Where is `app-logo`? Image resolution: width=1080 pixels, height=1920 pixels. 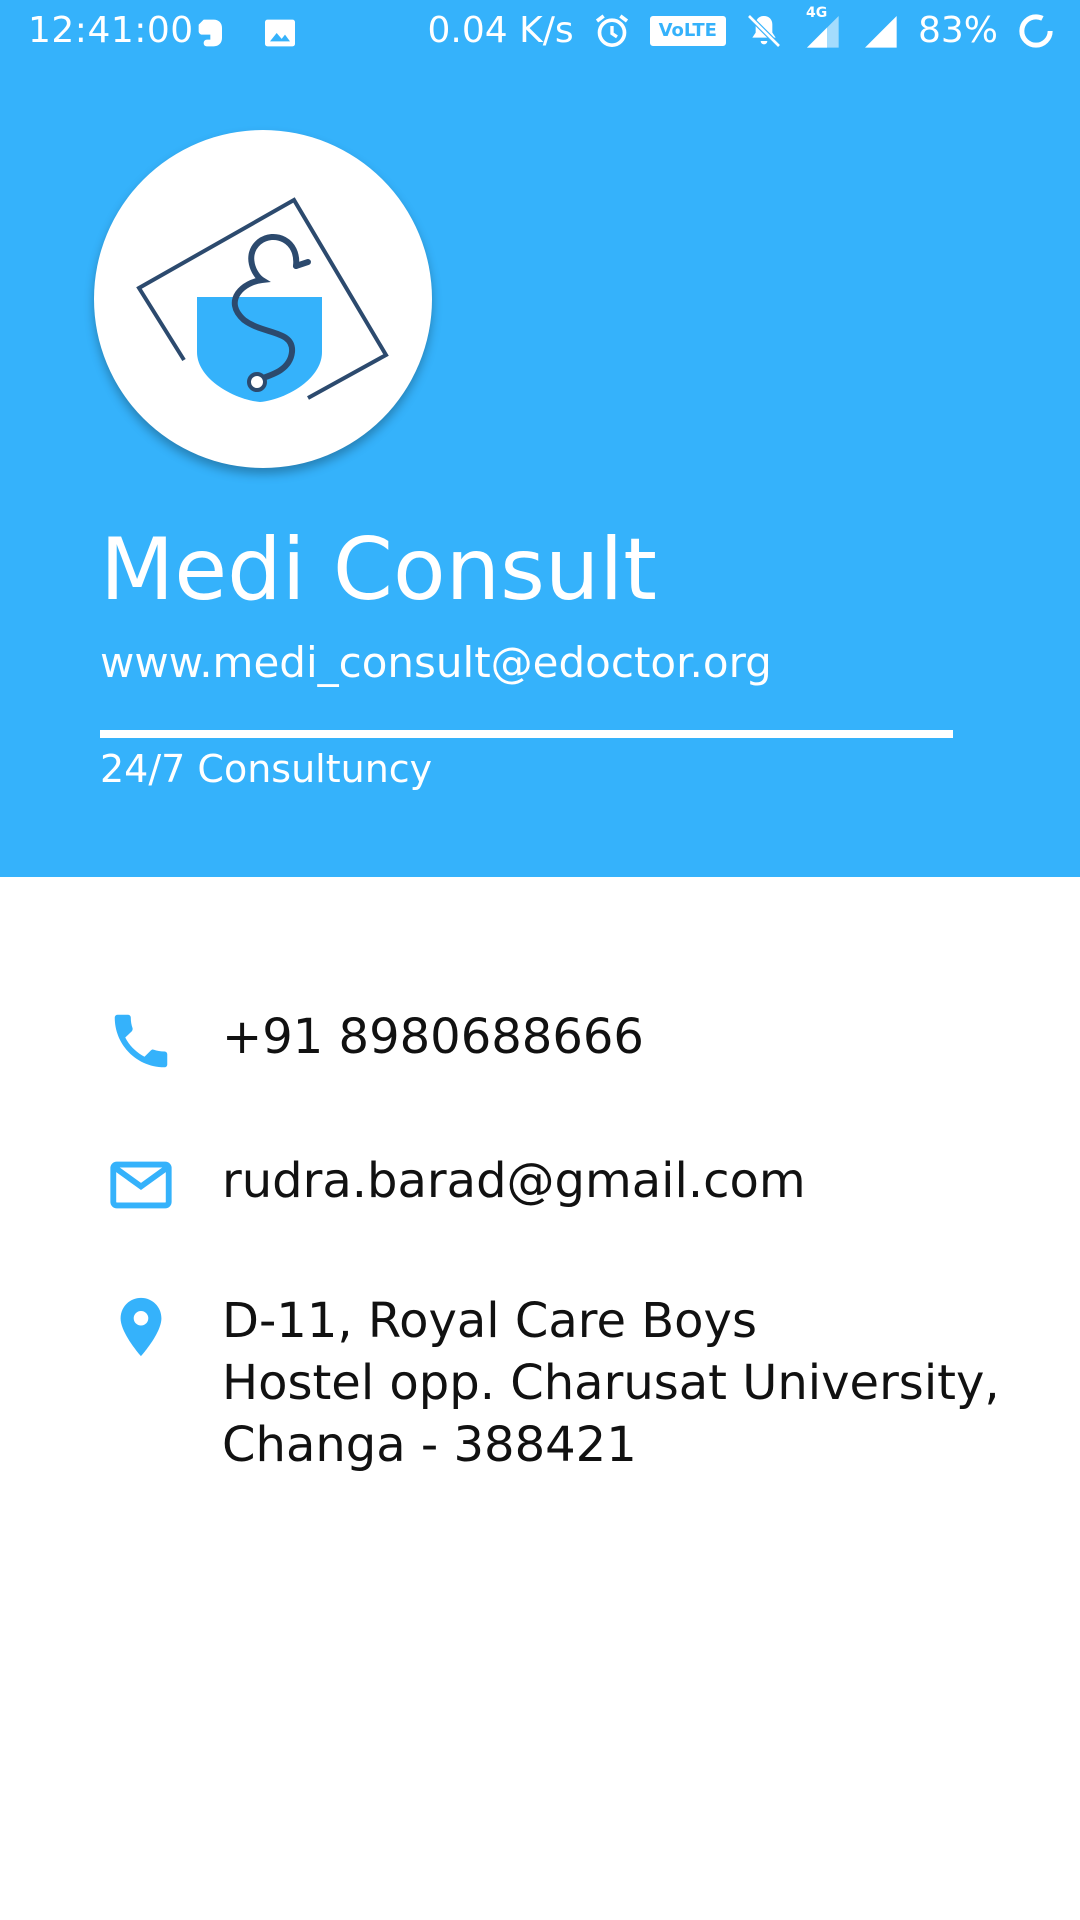
app-logo is located at coordinates (263, 299).